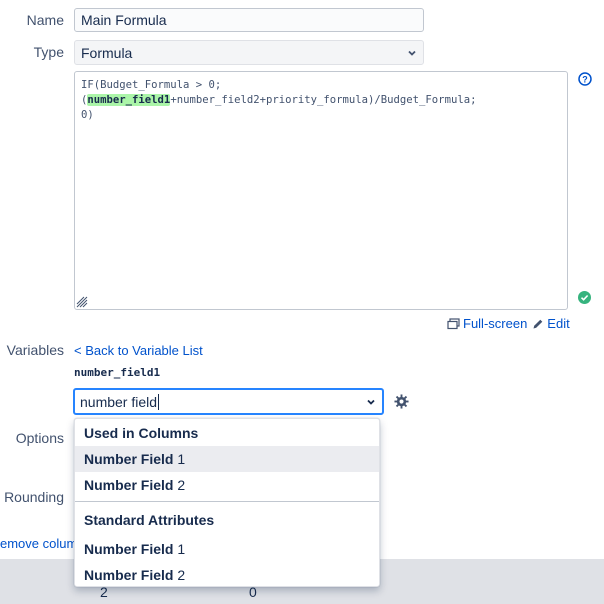 This screenshot has width=604, height=604. I want to click on fullscreen-link: Full-screen, so click(495, 323).